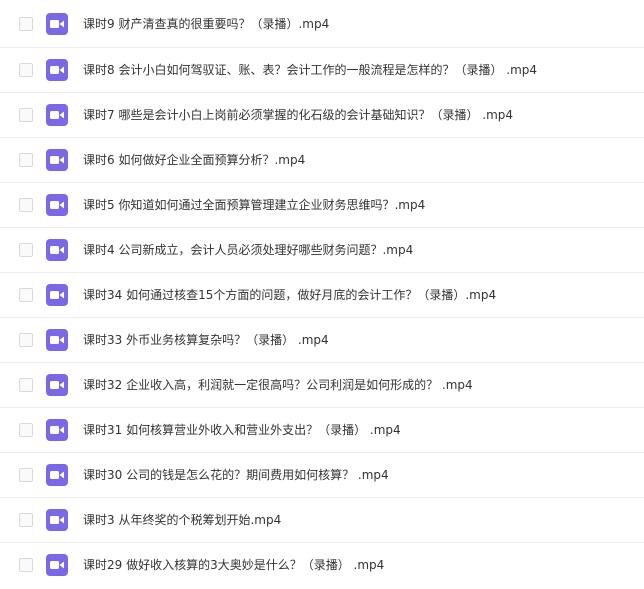 This screenshot has width=644, height=589. What do you see at coordinates (194, 160) in the screenshot?
I see `file-name: 课时6 如何做好企业全面预算分析？.mp4` at bounding box center [194, 160].